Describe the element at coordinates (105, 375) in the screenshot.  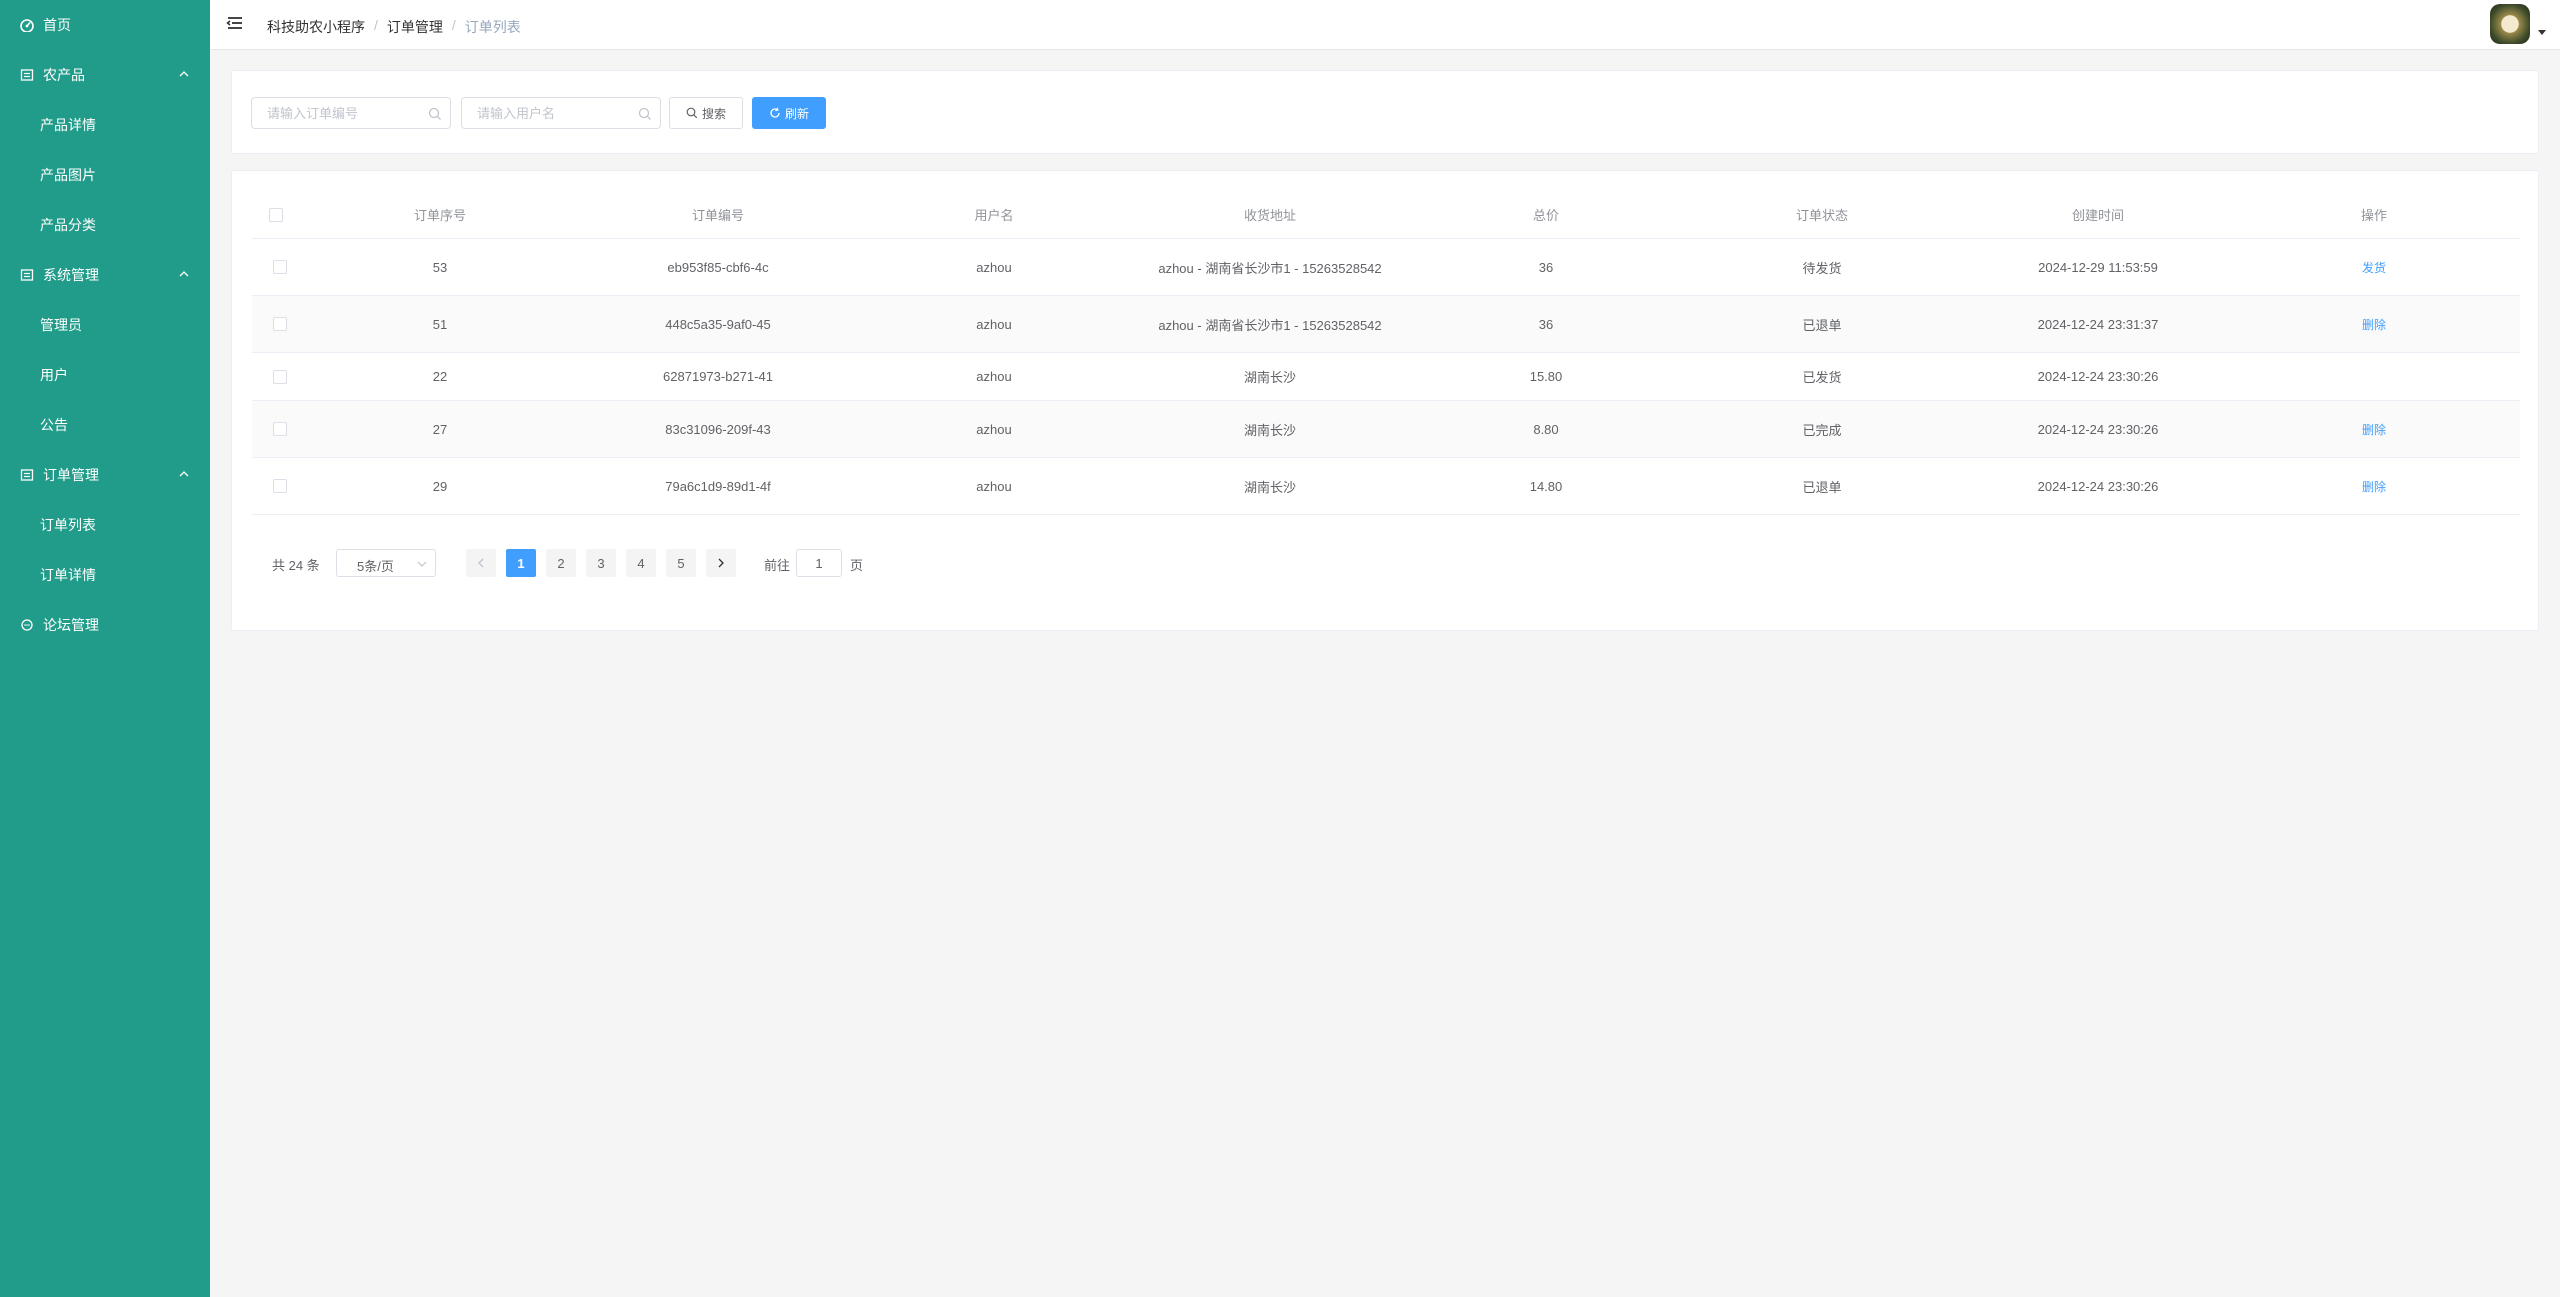
I see `sidebar-item-users: 用户` at that location.